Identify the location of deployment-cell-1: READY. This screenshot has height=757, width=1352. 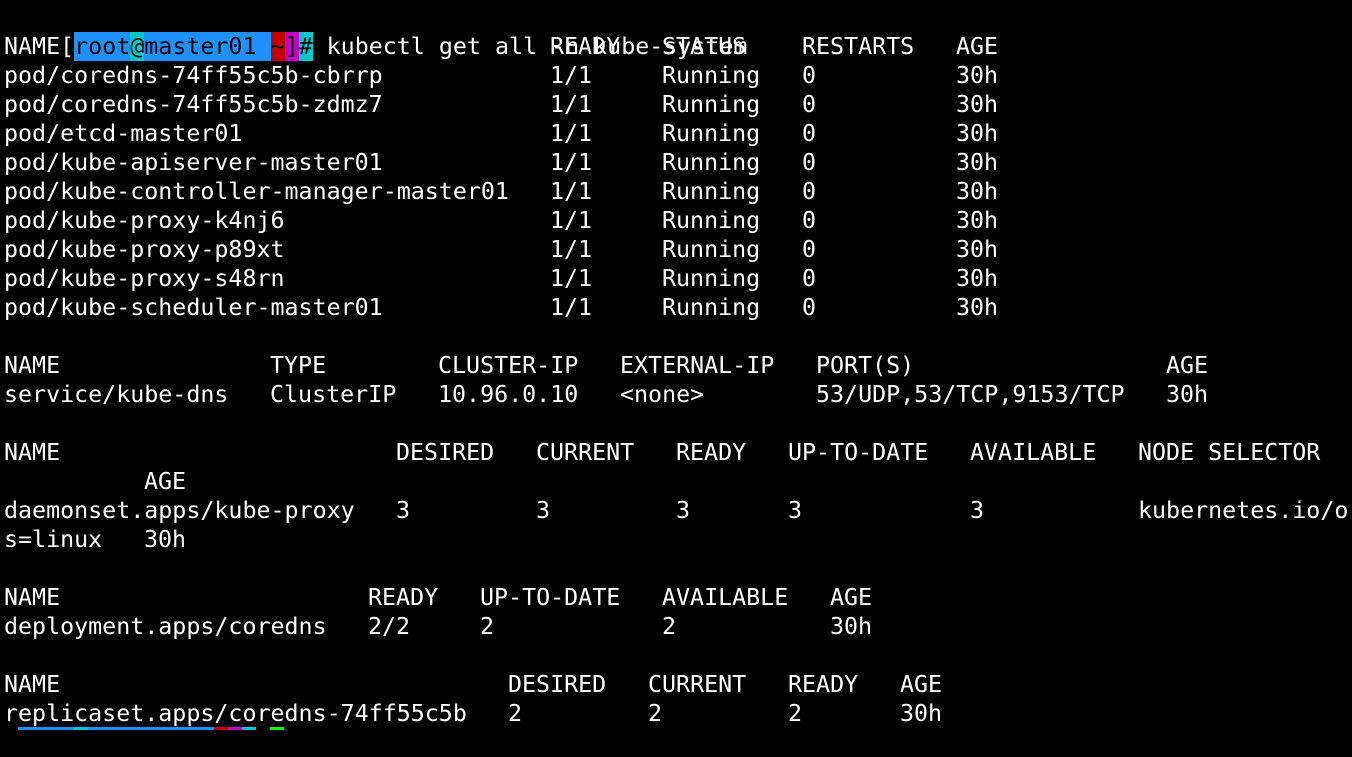
(403, 597).